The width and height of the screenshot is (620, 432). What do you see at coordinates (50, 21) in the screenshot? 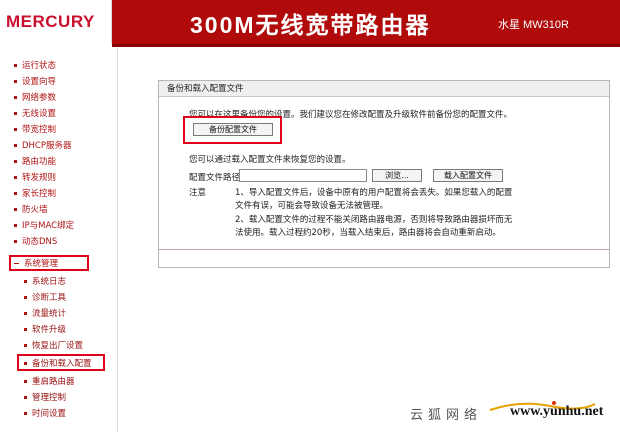
I see `mercury-logo: MERCURY` at bounding box center [50, 21].